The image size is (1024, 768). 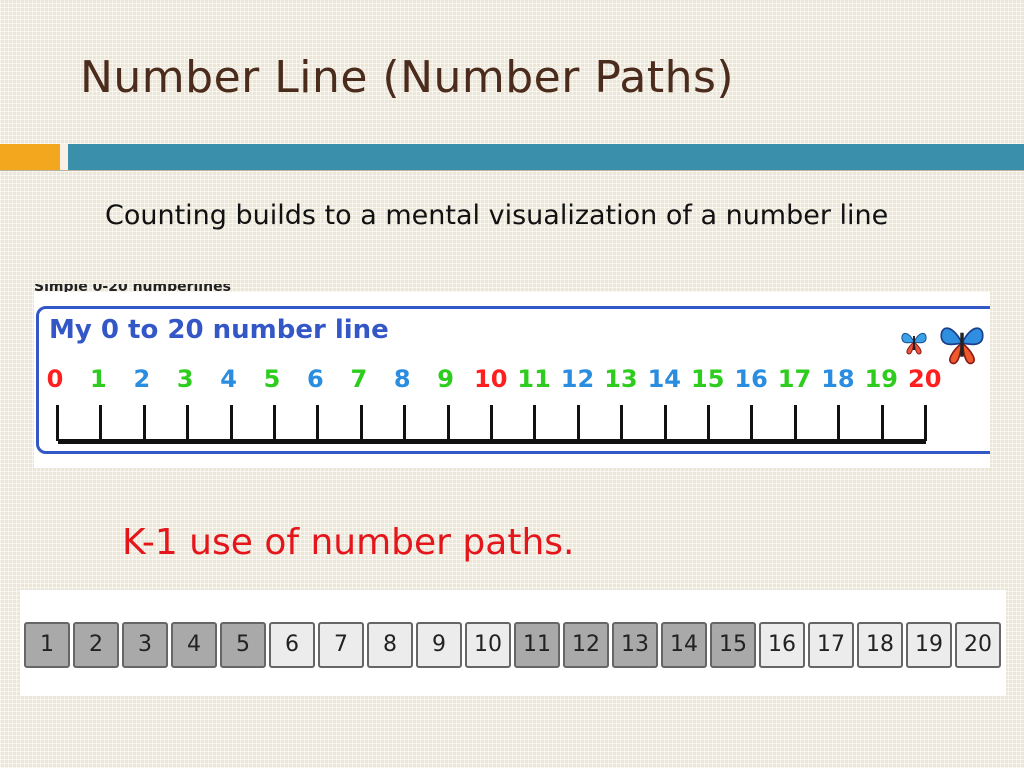 What do you see at coordinates (586, 645) in the screenshot?
I see `number-path-box: 12` at bounding box center [586, 645].